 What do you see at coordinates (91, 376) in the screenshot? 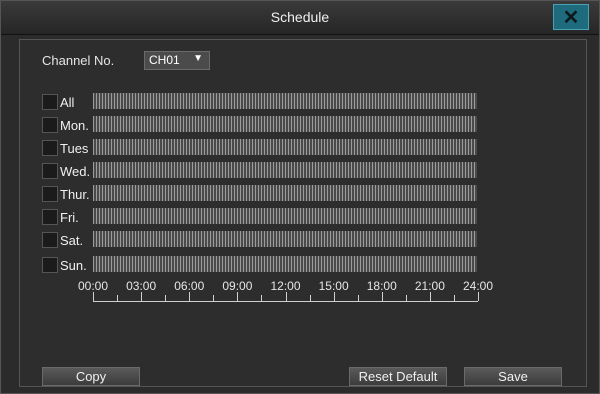
I see `copy-button: Copy` at bounding box center [91, 376].